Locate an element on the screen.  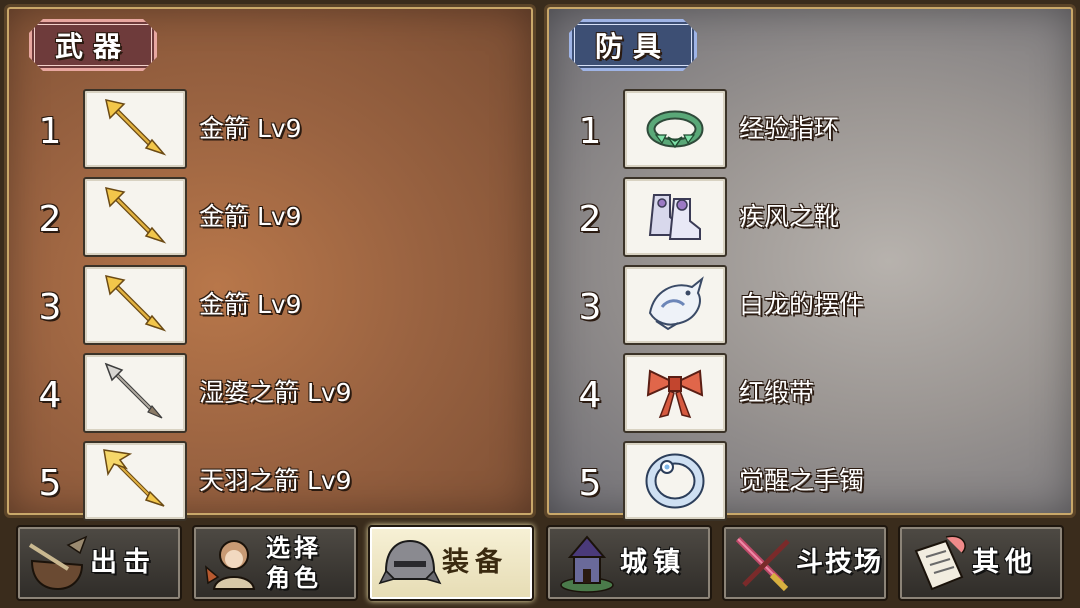
arena-button: 斗技场 is located at coordinates (805, 563).